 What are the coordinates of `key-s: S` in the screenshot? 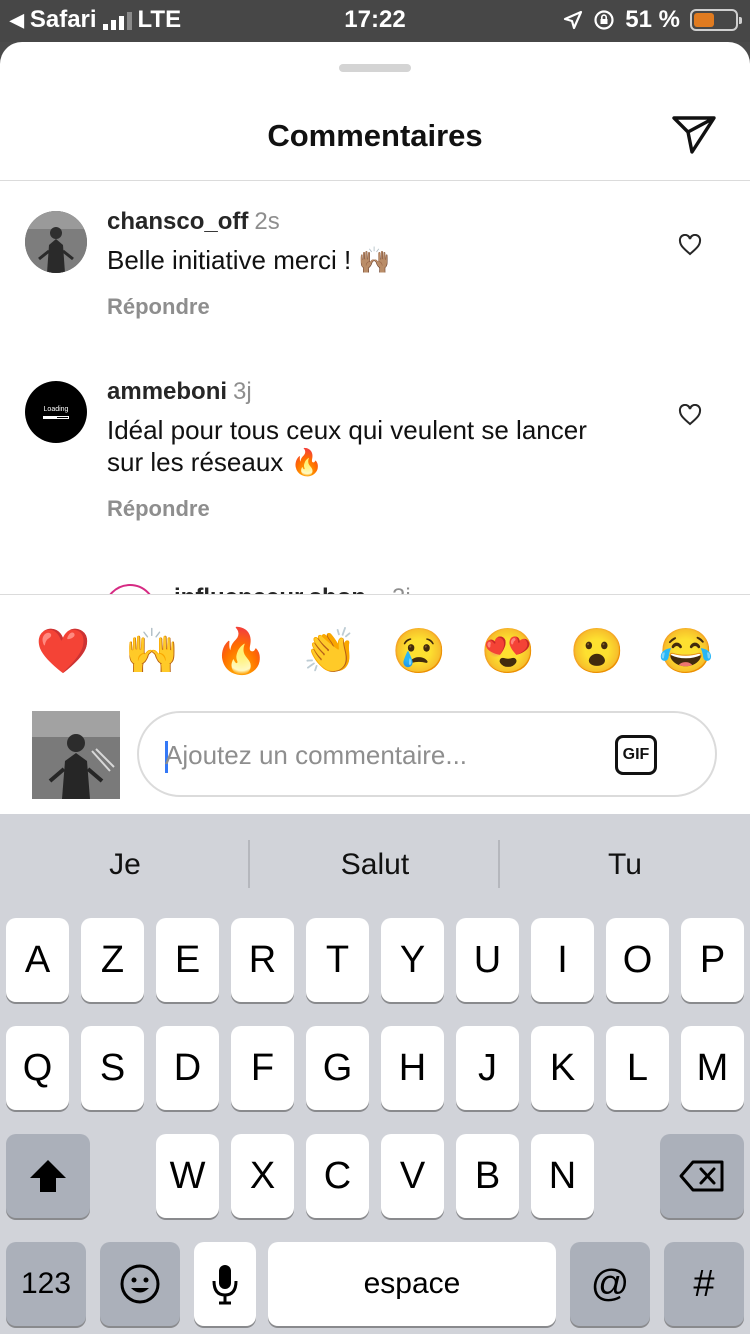 It's located at (112, 1068).